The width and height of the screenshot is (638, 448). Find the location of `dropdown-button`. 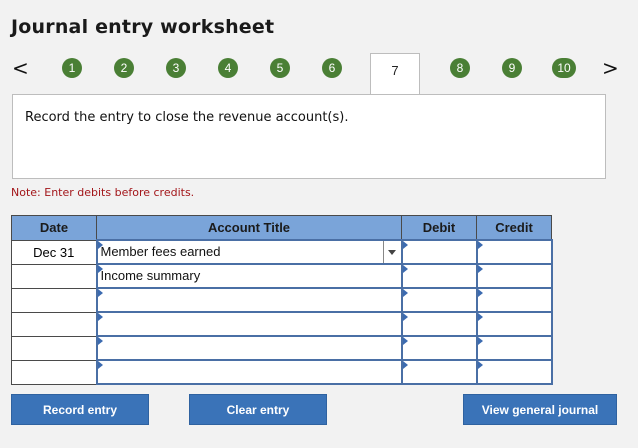

dropdown-button is located at coordinates (391, 252).